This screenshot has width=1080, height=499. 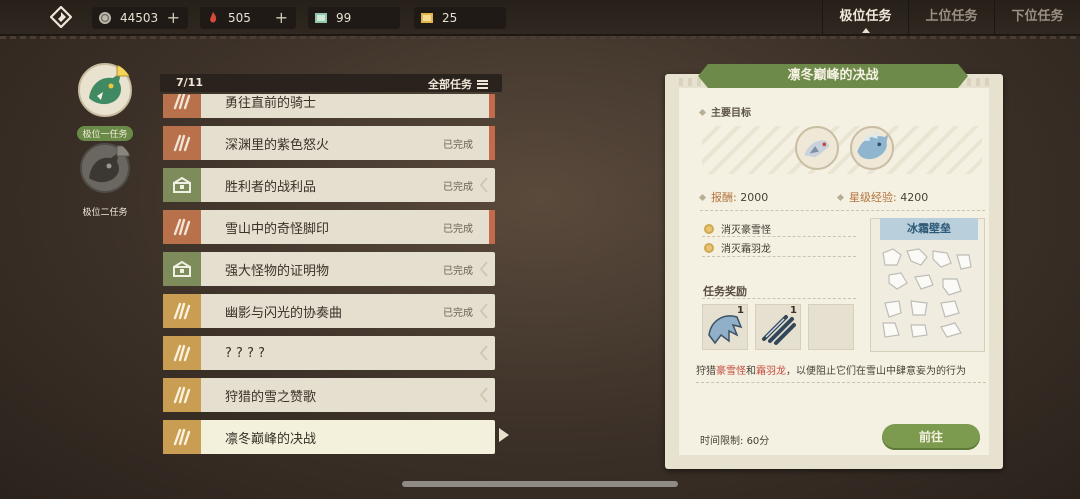 What do you see at coordinates (277, 229) in the screenshot?
I see `quest-name: 雪山中的奇怪脚印` at bounding box center [277, 229].